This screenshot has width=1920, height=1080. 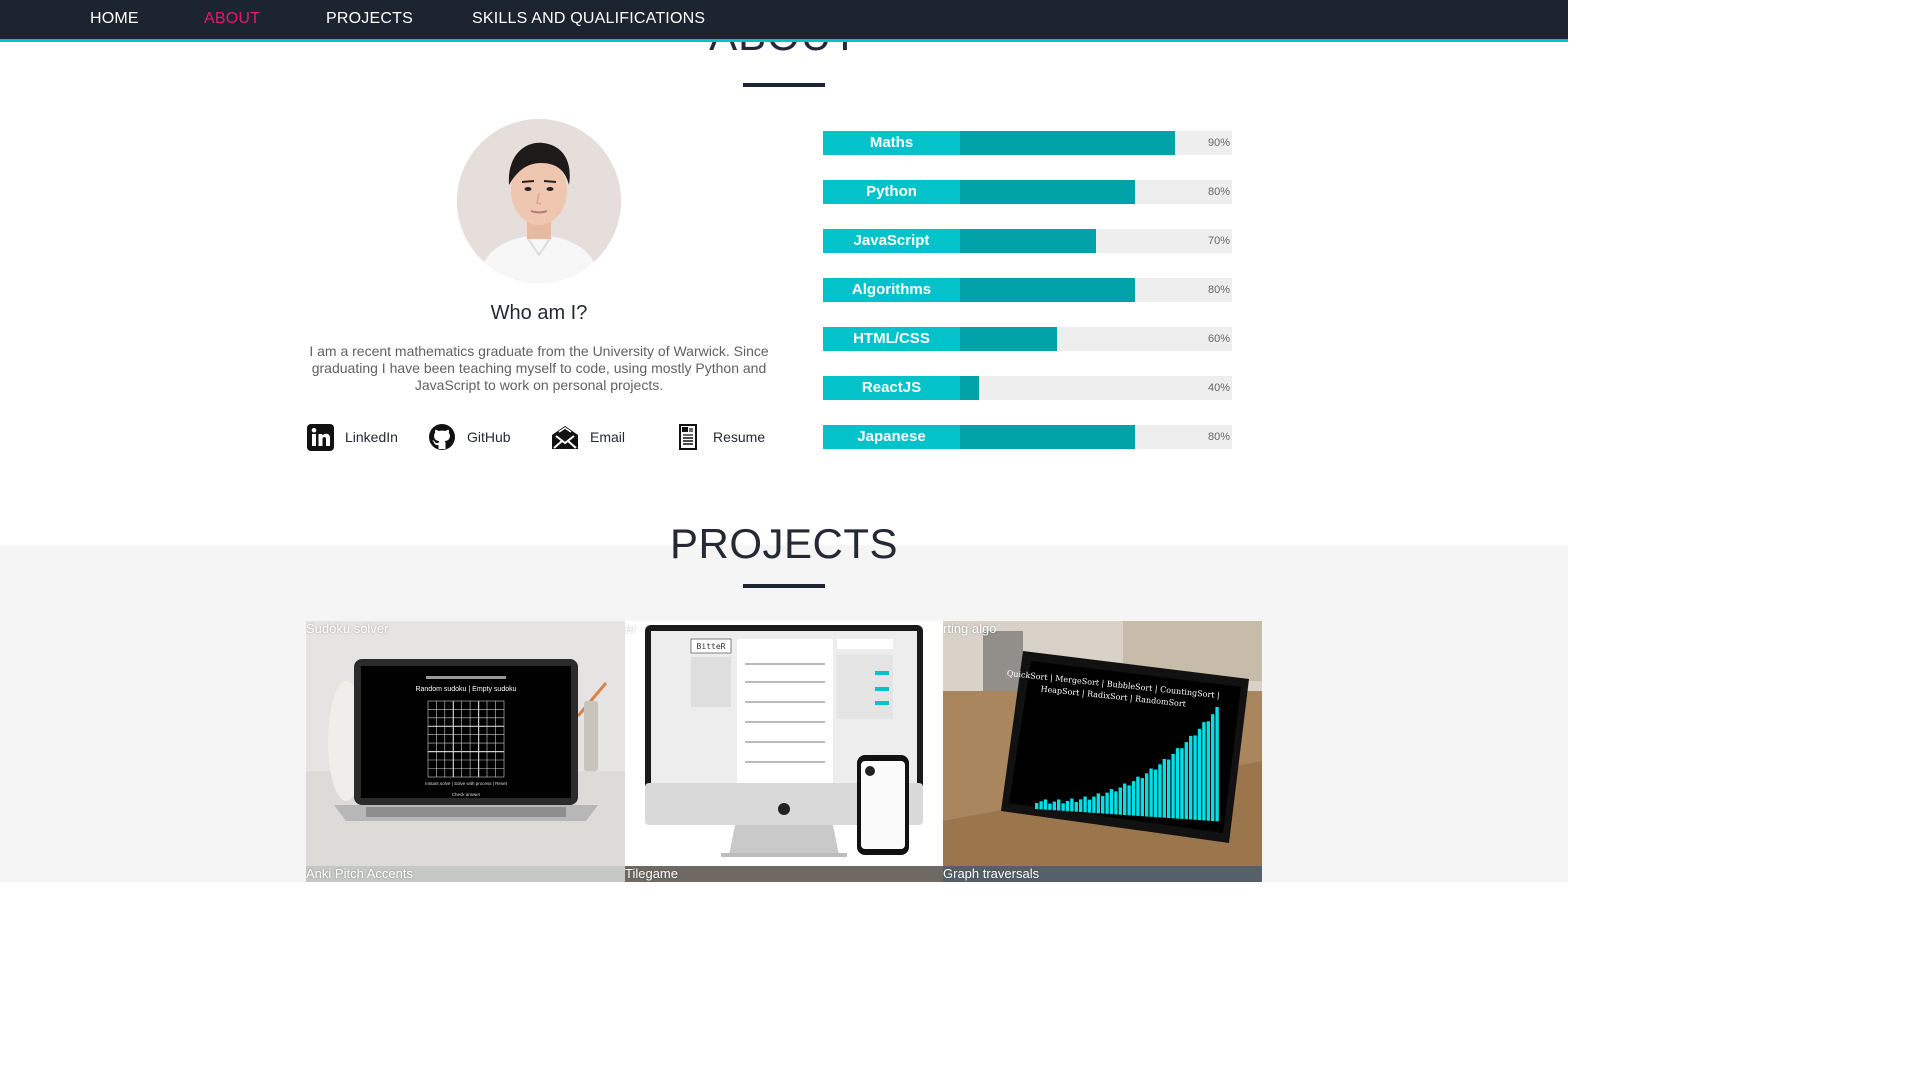 What do you see at coordinates (371, 437) in the screenshot?
I see `linkedin-label: LinkedIn` at bounding box center [371, 437].